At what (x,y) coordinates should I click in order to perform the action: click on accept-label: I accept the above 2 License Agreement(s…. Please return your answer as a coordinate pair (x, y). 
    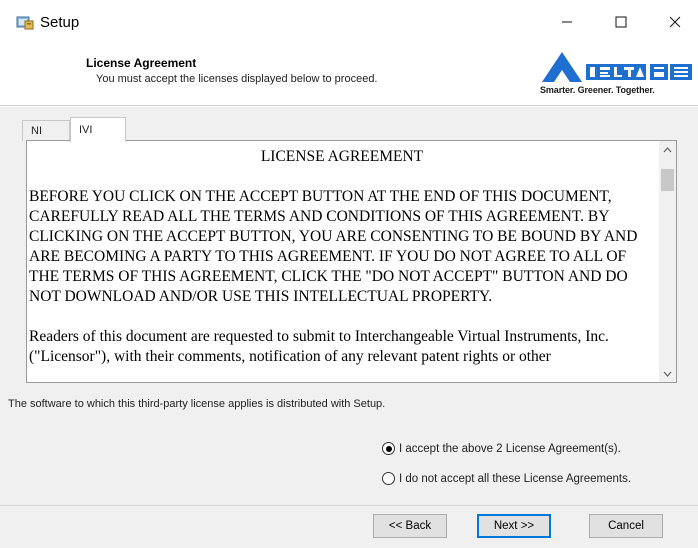
    Looking at the image, I should click on (510, 449).